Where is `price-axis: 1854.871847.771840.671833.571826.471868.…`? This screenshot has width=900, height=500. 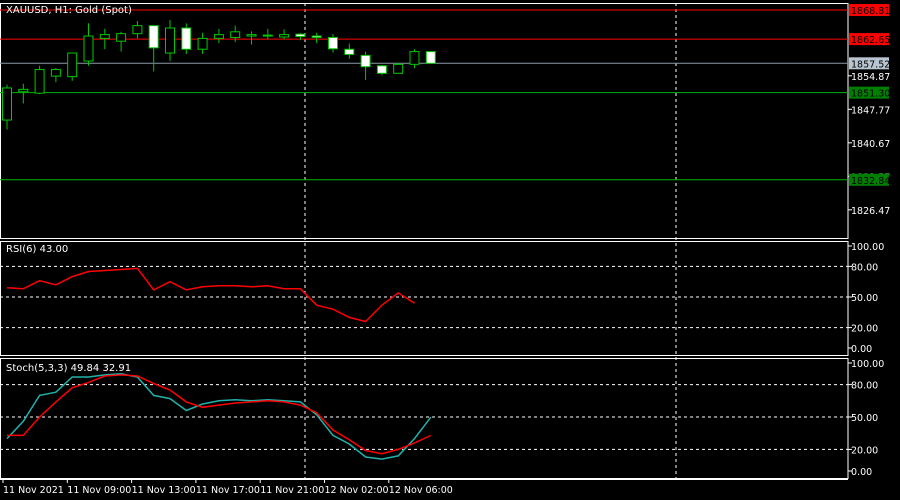 price-axis: 1854.871847.771840.671833.571826.471868.… is located at coordinates (869, 241).